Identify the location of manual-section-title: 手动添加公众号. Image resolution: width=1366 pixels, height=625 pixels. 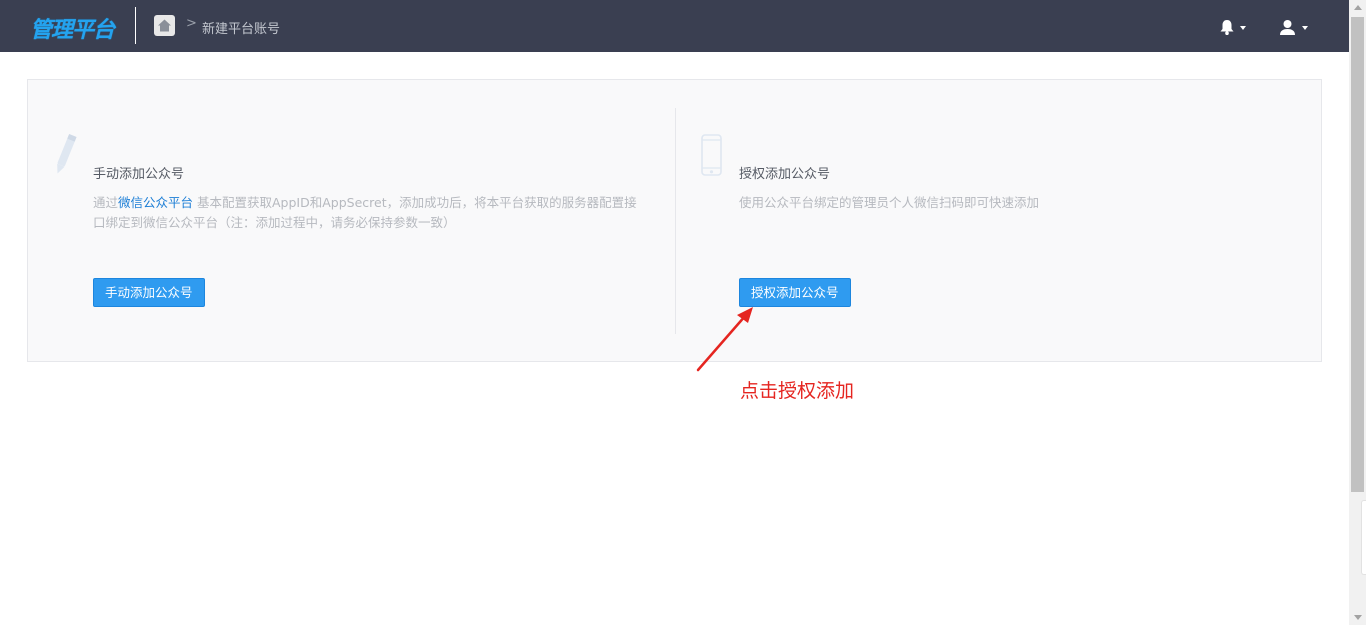
(139, 174).